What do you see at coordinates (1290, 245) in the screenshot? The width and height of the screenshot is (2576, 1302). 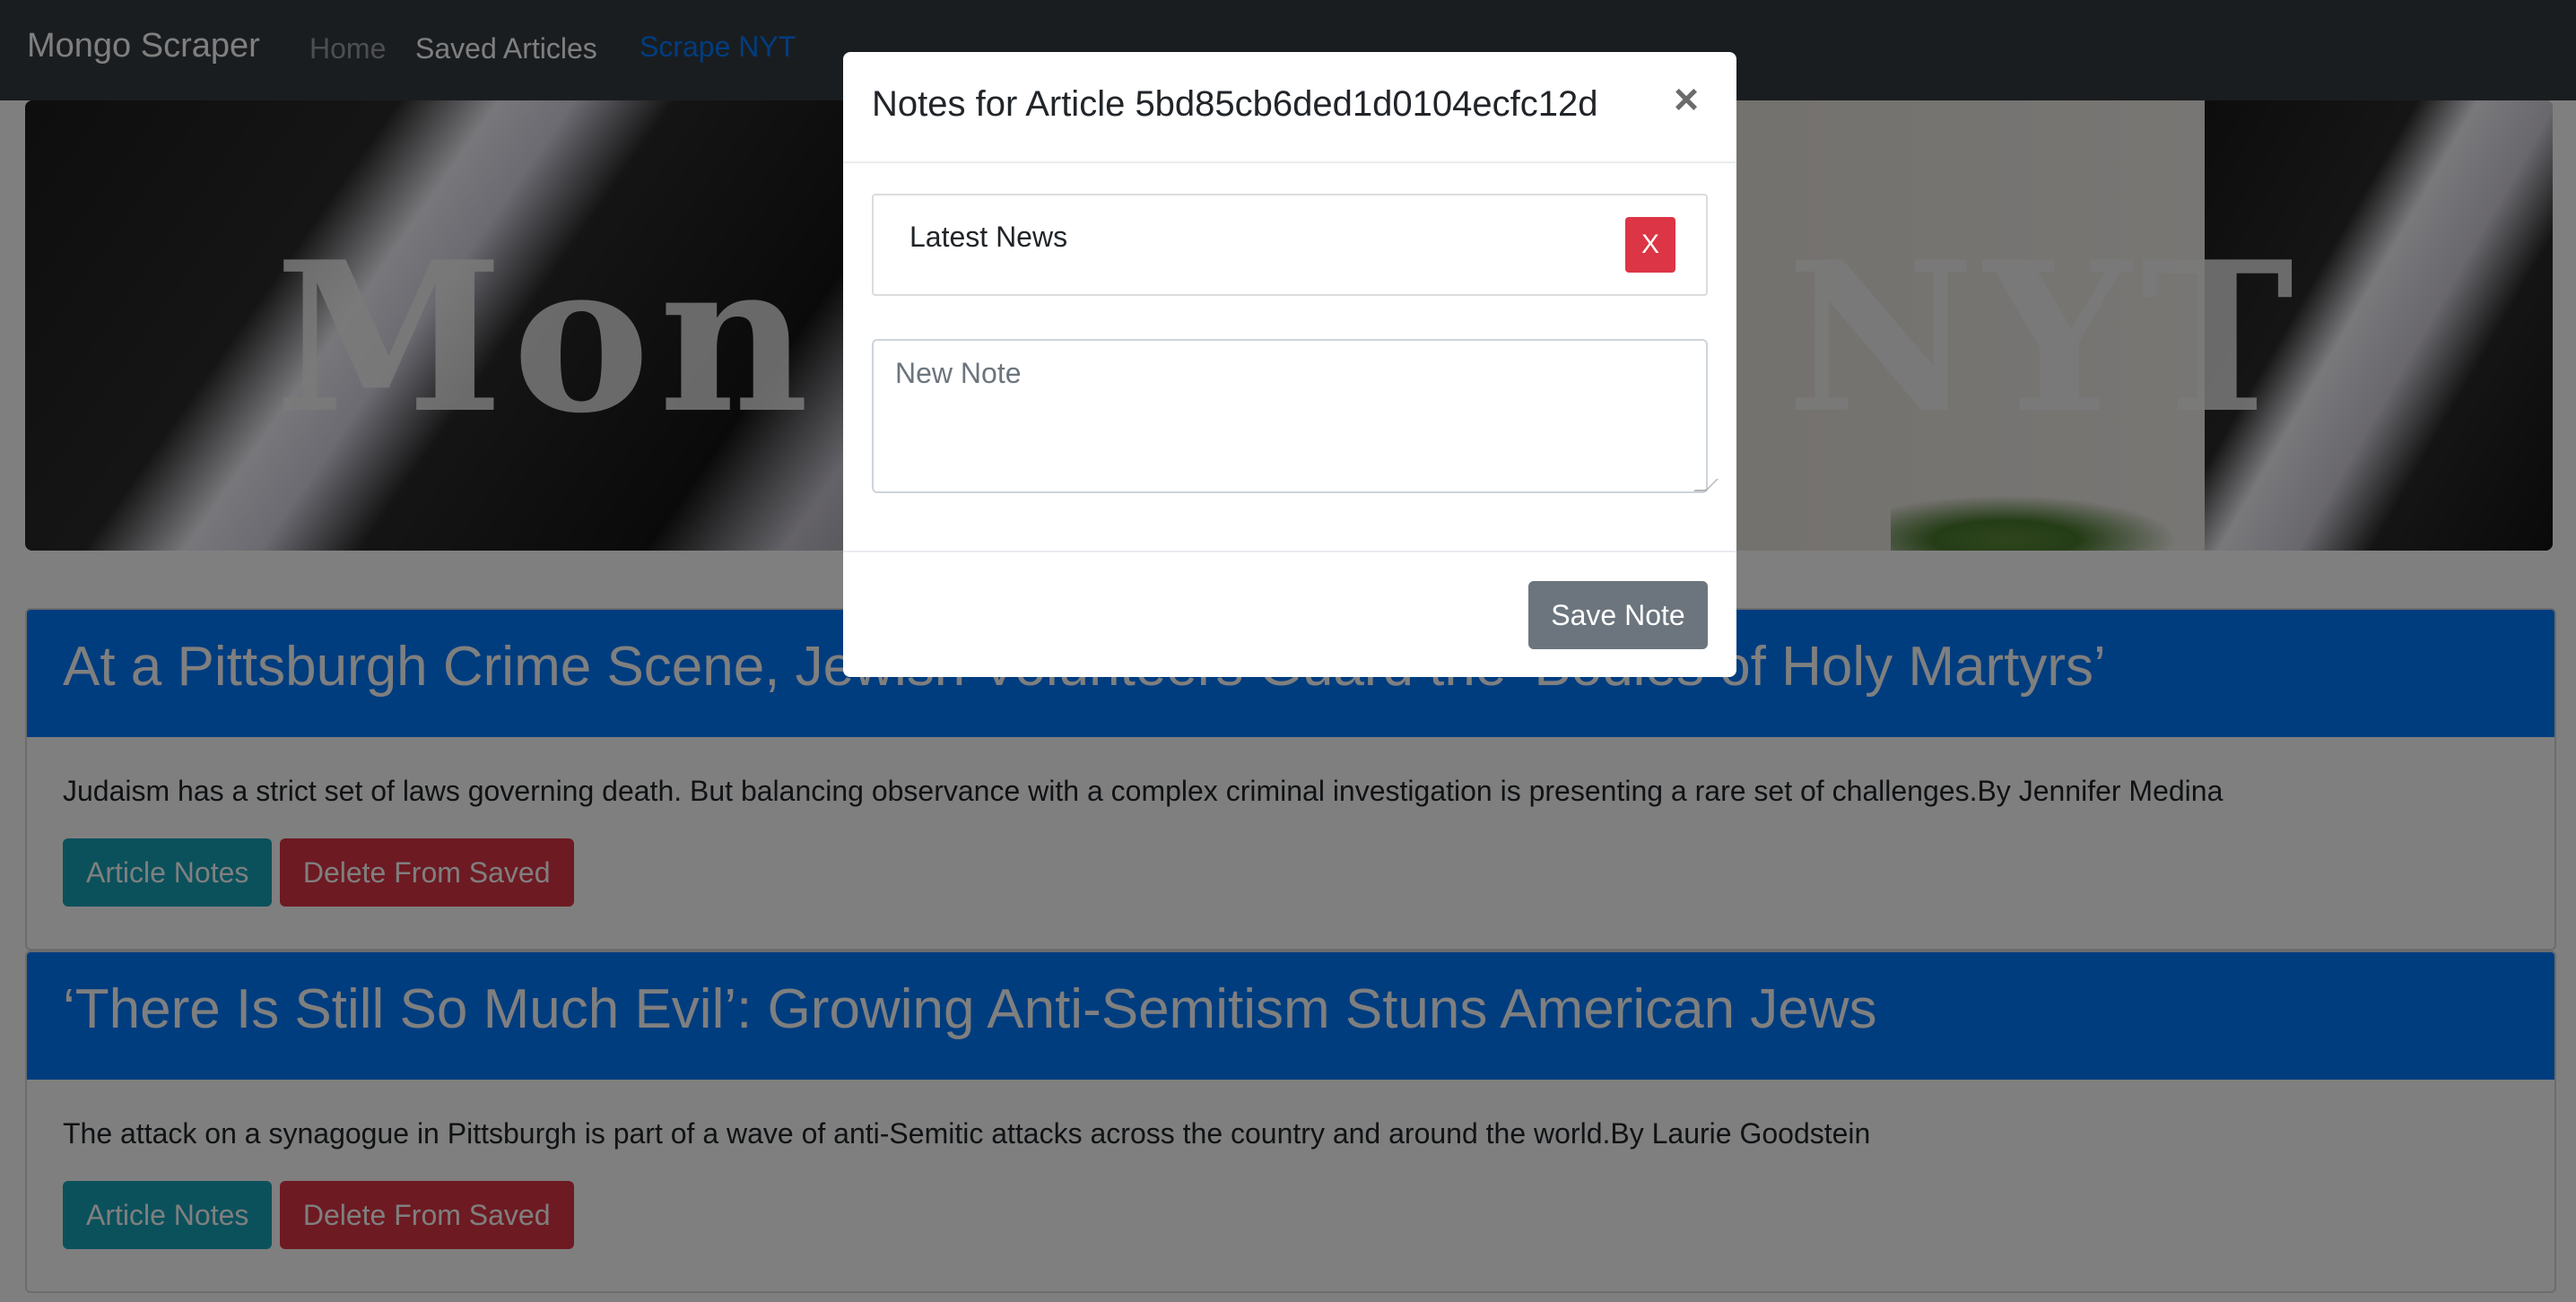 I see `note-item: Latest News X` at bounding box center [1290, 245].